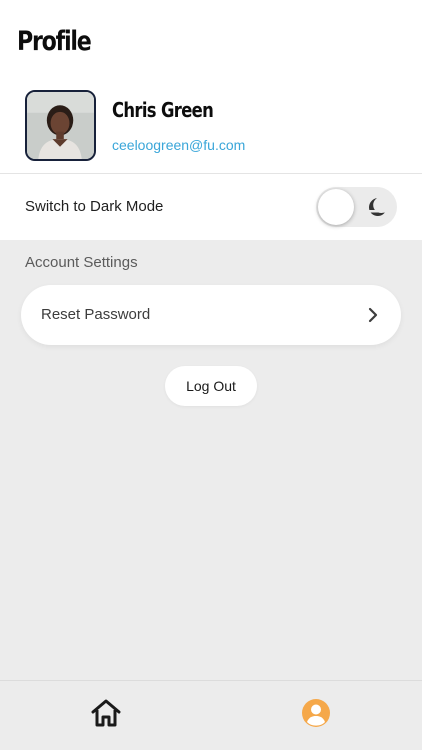 This screenshot has width=422, height=750. I want to click on bottom-tab-bar, so click(211, 715).